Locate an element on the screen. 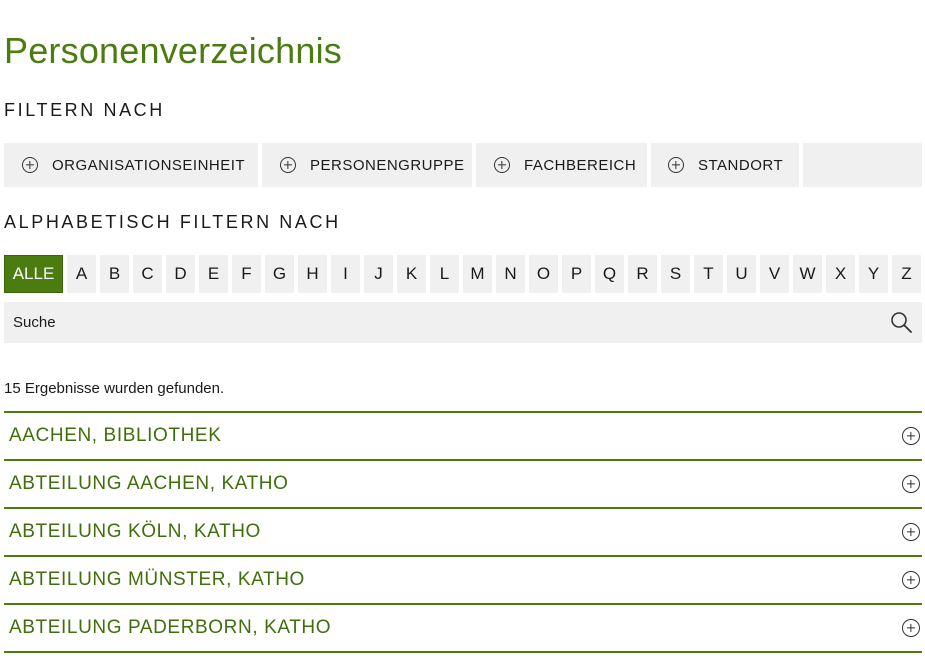 The width and height of the screenshot is (925, 666). letter-filter-f: F is located at coordinates (246, 274).